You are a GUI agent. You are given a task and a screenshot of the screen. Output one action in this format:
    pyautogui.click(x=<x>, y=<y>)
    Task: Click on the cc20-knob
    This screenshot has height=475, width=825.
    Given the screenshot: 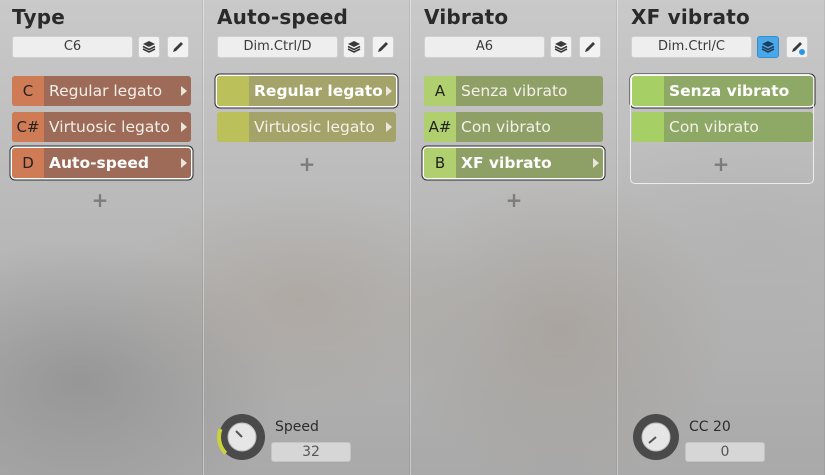 What is the action you would take?
    pyautogui.click(x=656, y=437)
    